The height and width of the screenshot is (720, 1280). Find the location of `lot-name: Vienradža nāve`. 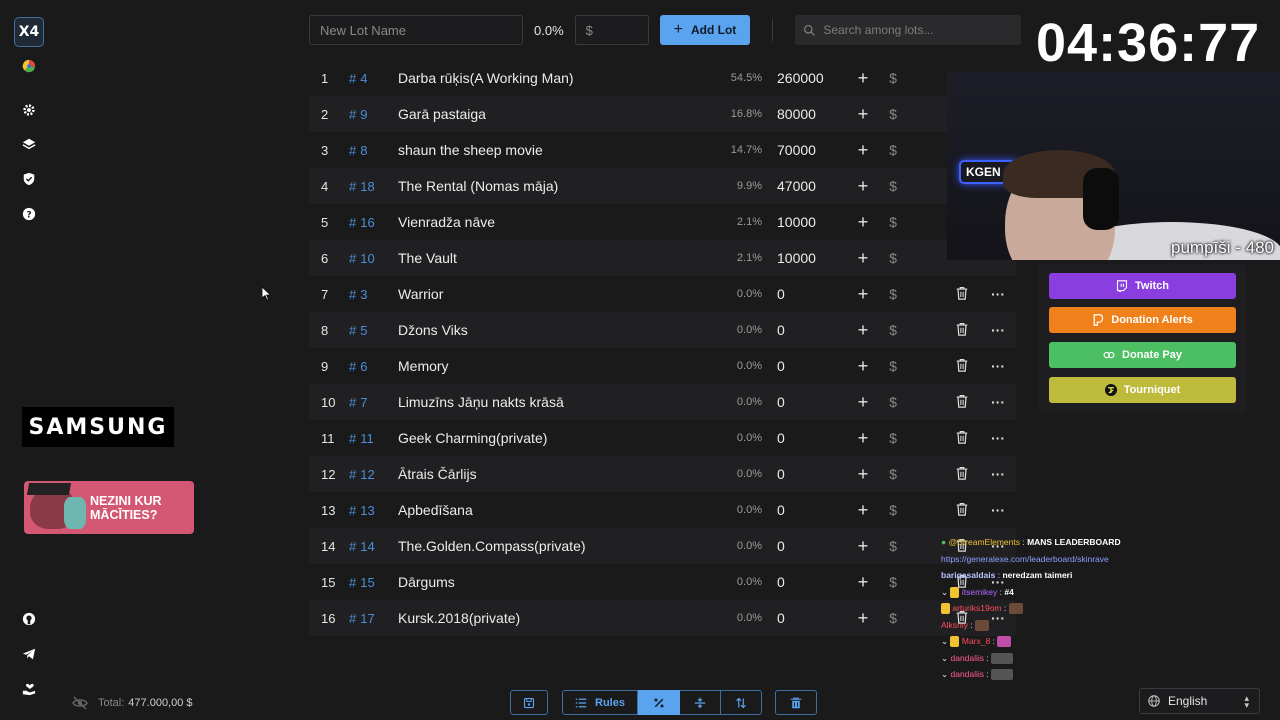

lot-name: Vienradža nāve is located at coordinates (558, 222).